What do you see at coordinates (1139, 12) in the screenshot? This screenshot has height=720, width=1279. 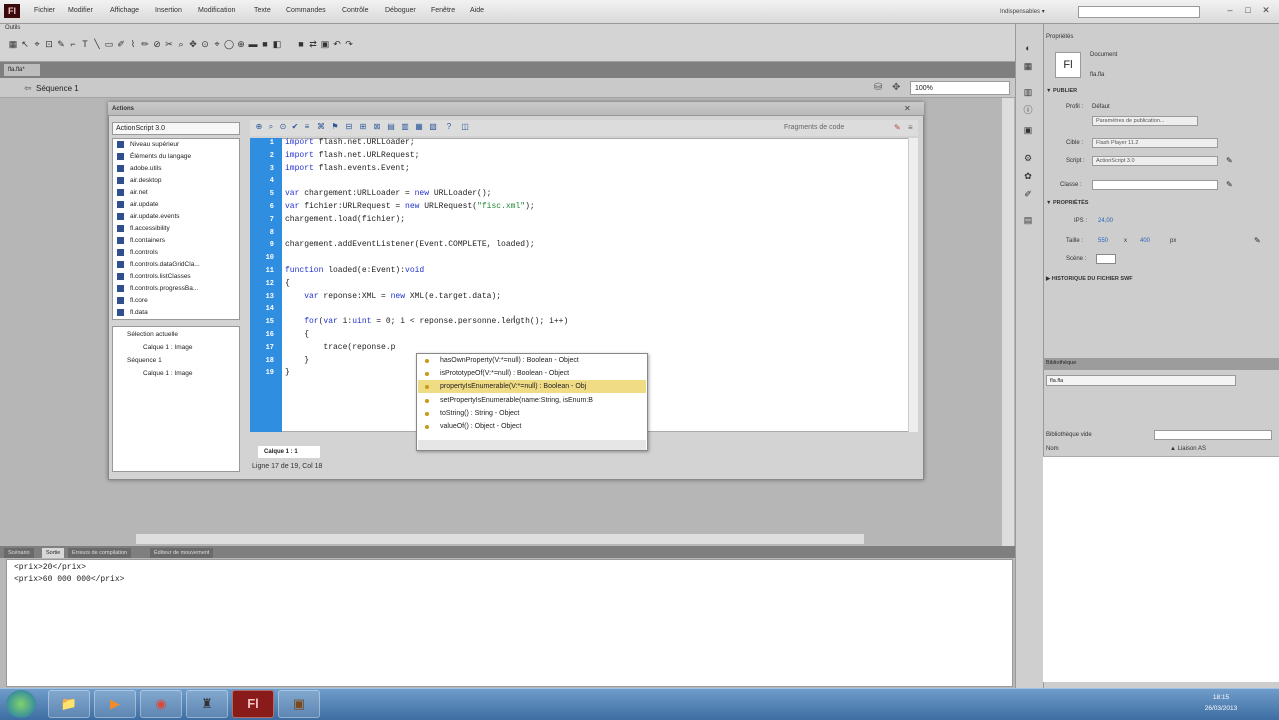 I see `help-search-input` at bounding box center [1139, 12].